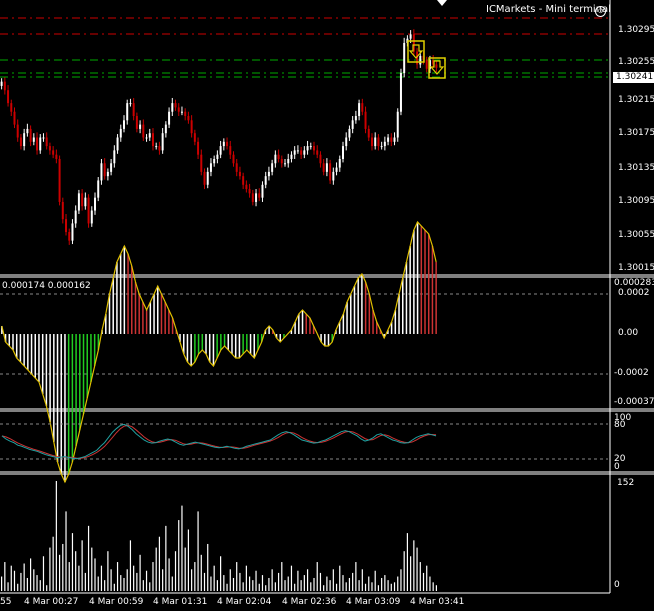 This screenshot has height=611, width=654. Describe the element at coordinates (636, 133) in the screenshot. I see `price-label: 1.30175` at that location.